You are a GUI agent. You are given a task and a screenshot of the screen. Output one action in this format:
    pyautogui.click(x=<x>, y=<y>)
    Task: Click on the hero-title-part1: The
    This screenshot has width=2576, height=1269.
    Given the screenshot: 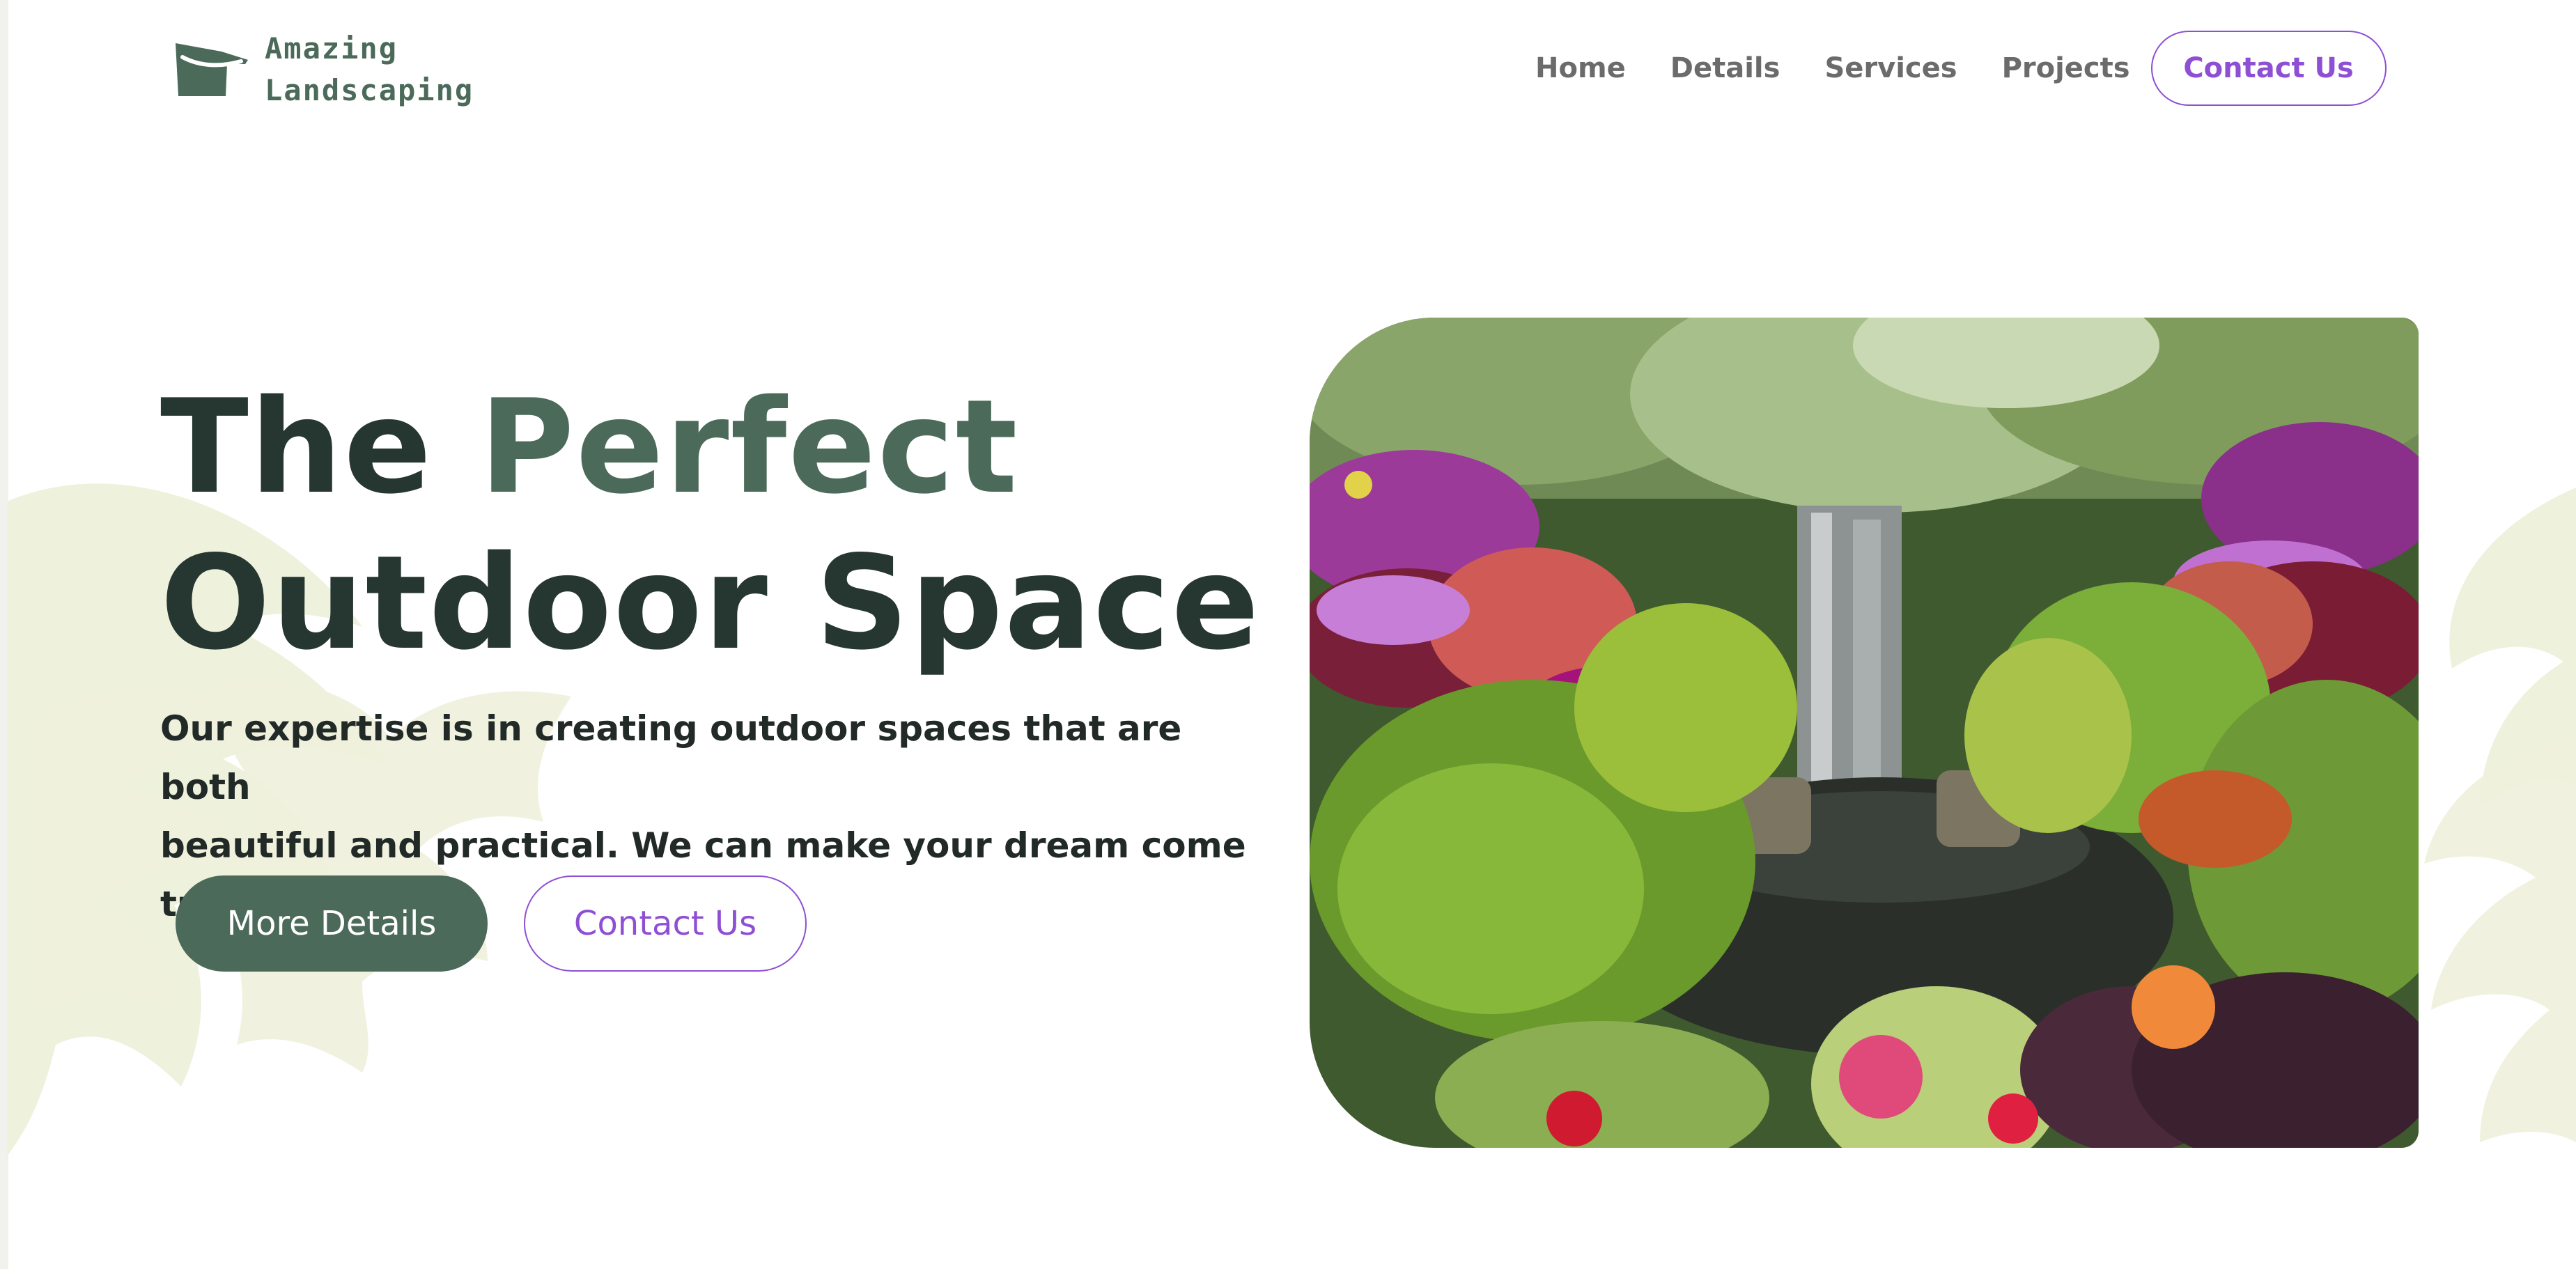 What is the action you would take?
    pyautogui.click(x=320, y=447)
    